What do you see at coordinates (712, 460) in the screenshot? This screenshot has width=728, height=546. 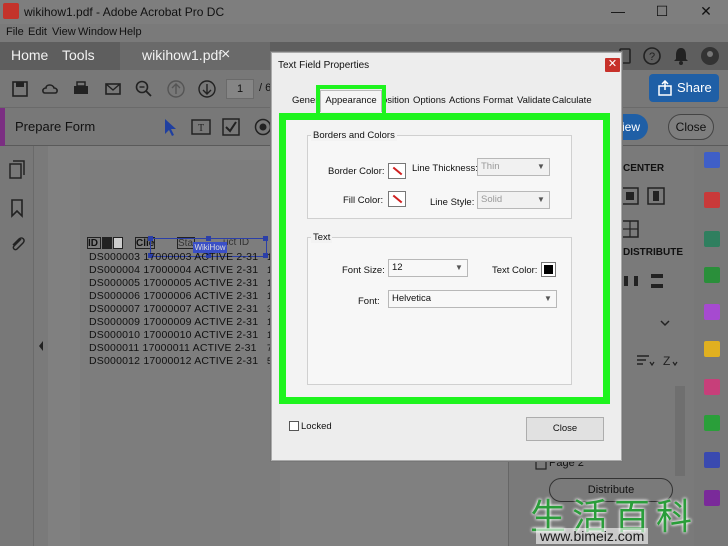 I see `protect-icon` at bounding box center [712, 460].